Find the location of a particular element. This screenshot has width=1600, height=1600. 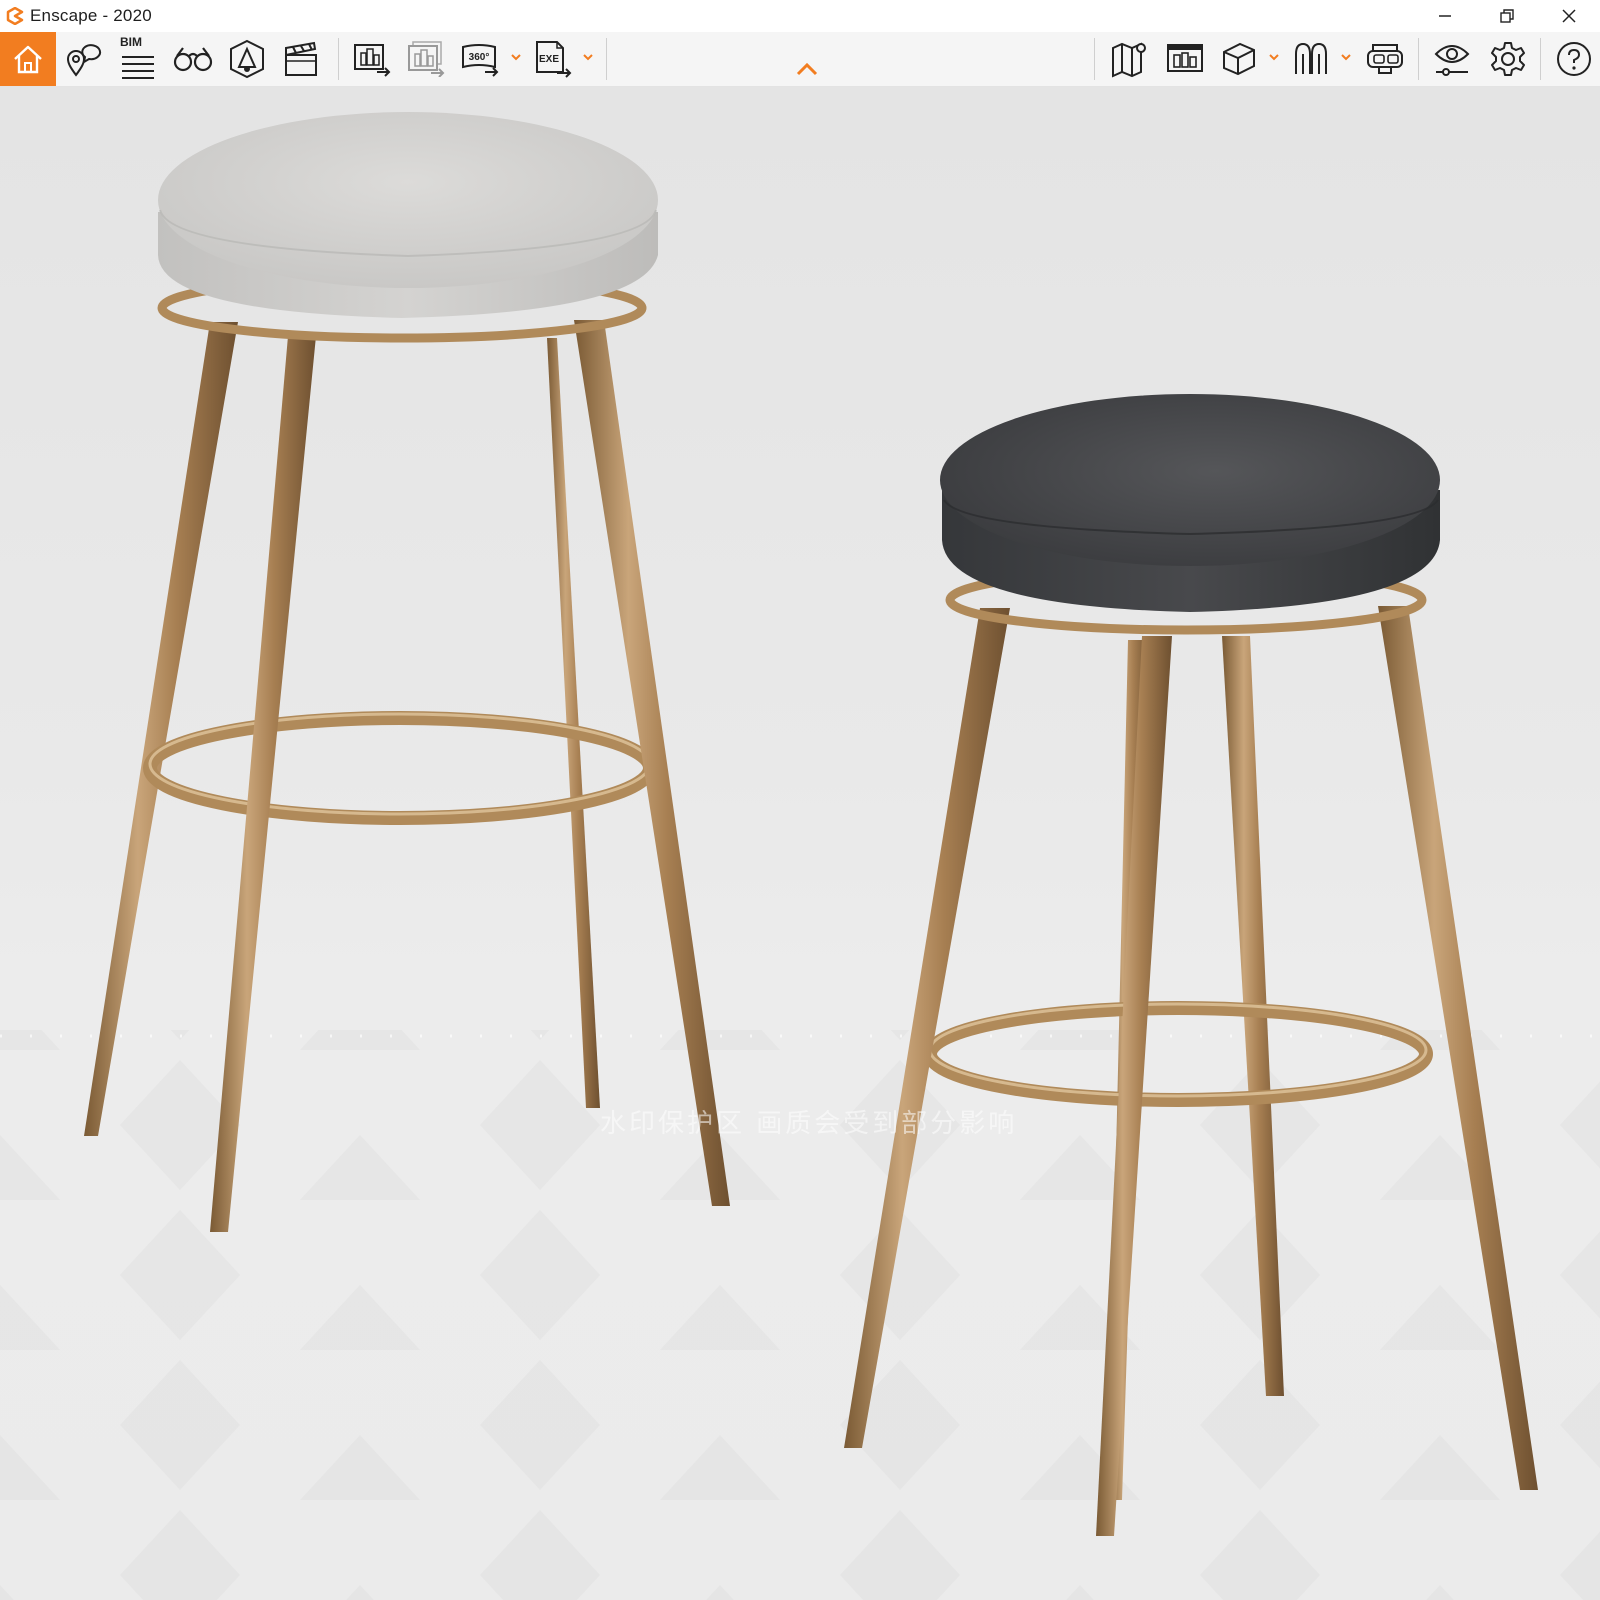

walk-mode-button is located at coordinates (193, 59).